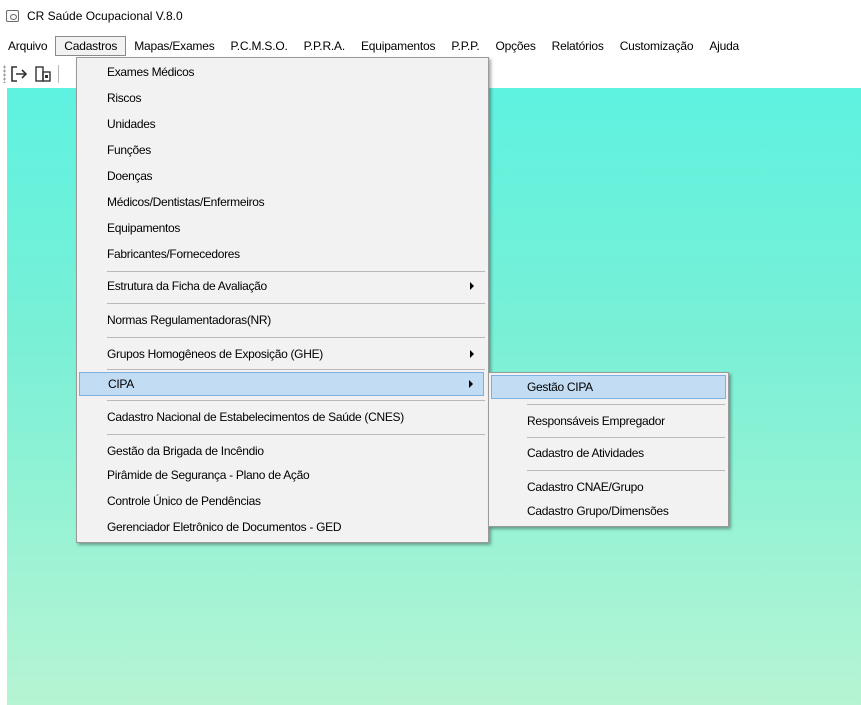 Image resolution: width=861 pixels, height=705 pixels. I want to click on building-icon, so click(43, 74).